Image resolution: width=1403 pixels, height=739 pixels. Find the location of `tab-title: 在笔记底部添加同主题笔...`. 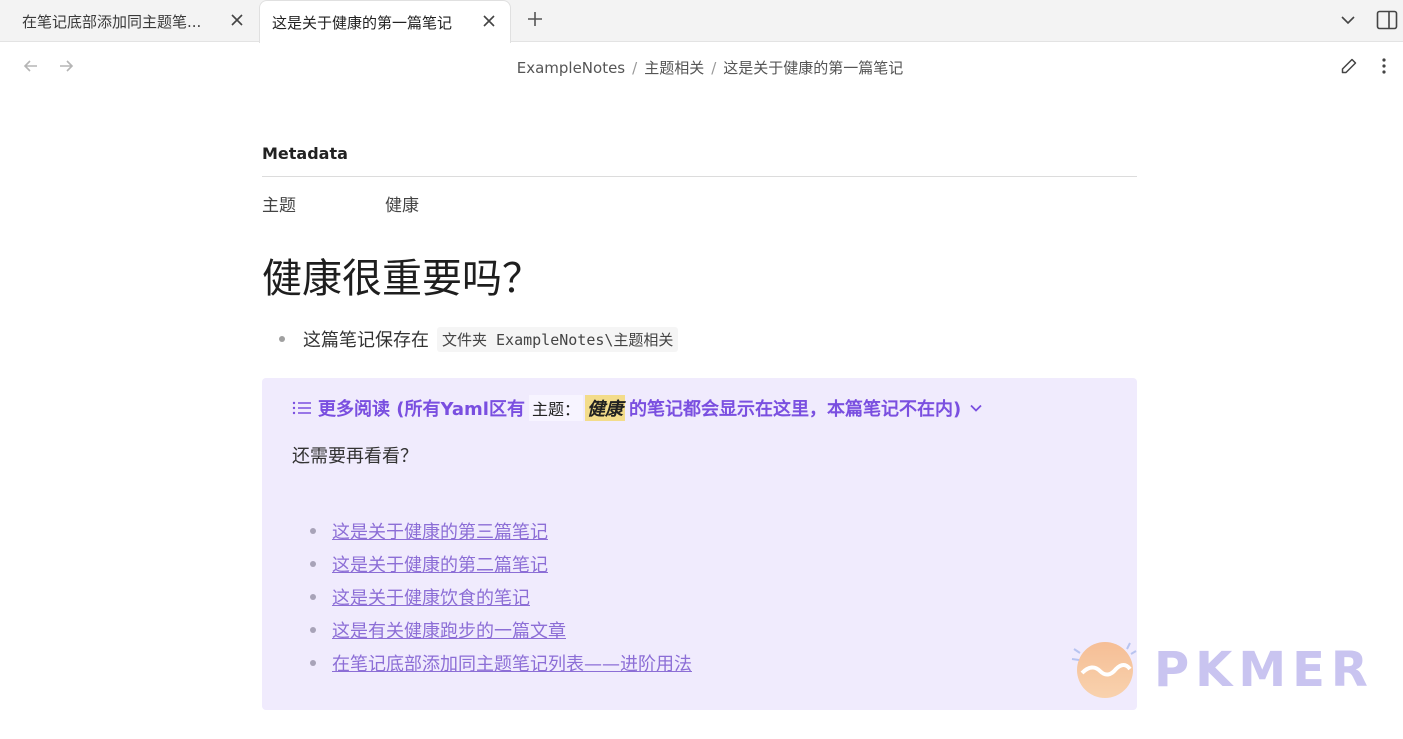

tab-title: 在笔记底部添加同主题笔... is located at coordinates (112, 21).